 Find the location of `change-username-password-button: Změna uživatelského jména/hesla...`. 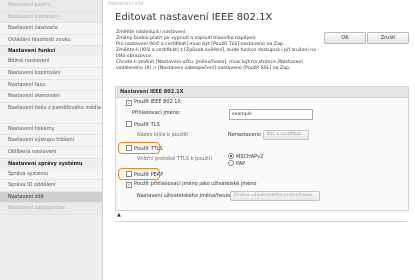

change-username-password-button: Změna uživatelského jména/hesla... is located at coordinates (275, 196).